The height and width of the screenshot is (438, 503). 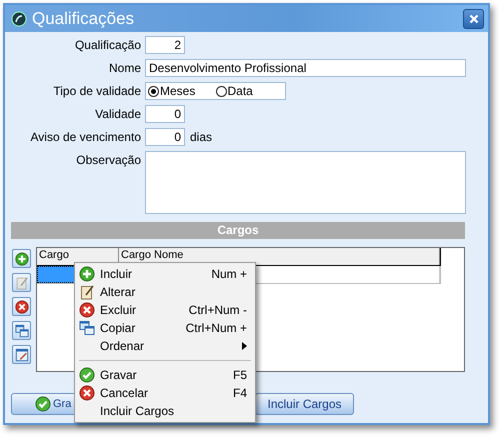 I want to click on shortcut-label: F4, so click(x=239, y=393).